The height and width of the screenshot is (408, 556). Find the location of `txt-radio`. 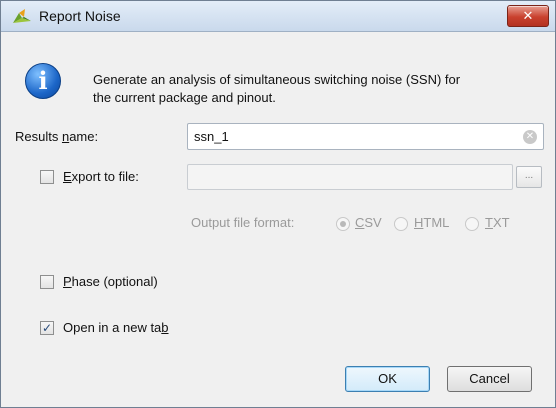

txt-radio is located at coordinates (472, 224).